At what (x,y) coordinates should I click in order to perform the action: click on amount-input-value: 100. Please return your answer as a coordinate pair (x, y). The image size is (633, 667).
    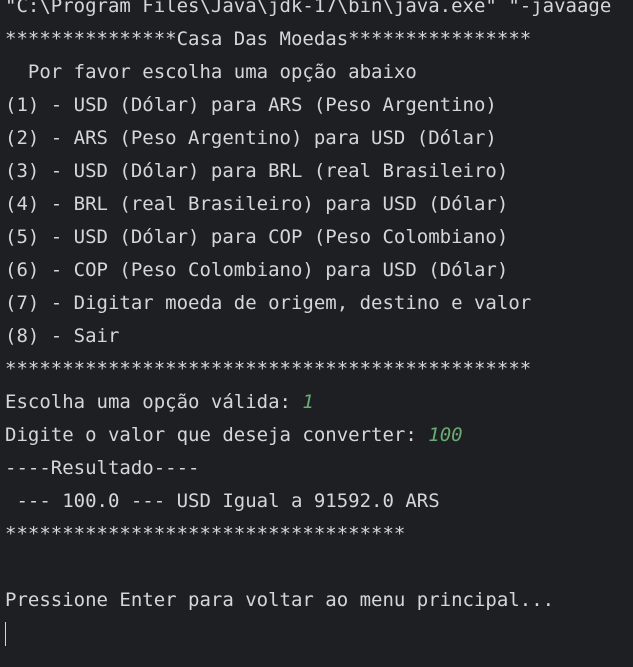
    Looking at the image, I should click on (445, 435).